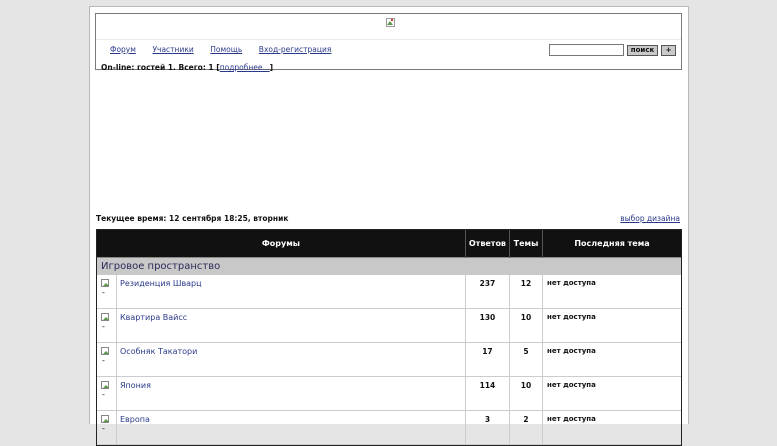 Image resolution: width=777 pixels, height=446 pixels. What do you see at coordinates (488, 244) in the screenshot?
I see `header-replies: Ответов` at bounding box center [488, 244].